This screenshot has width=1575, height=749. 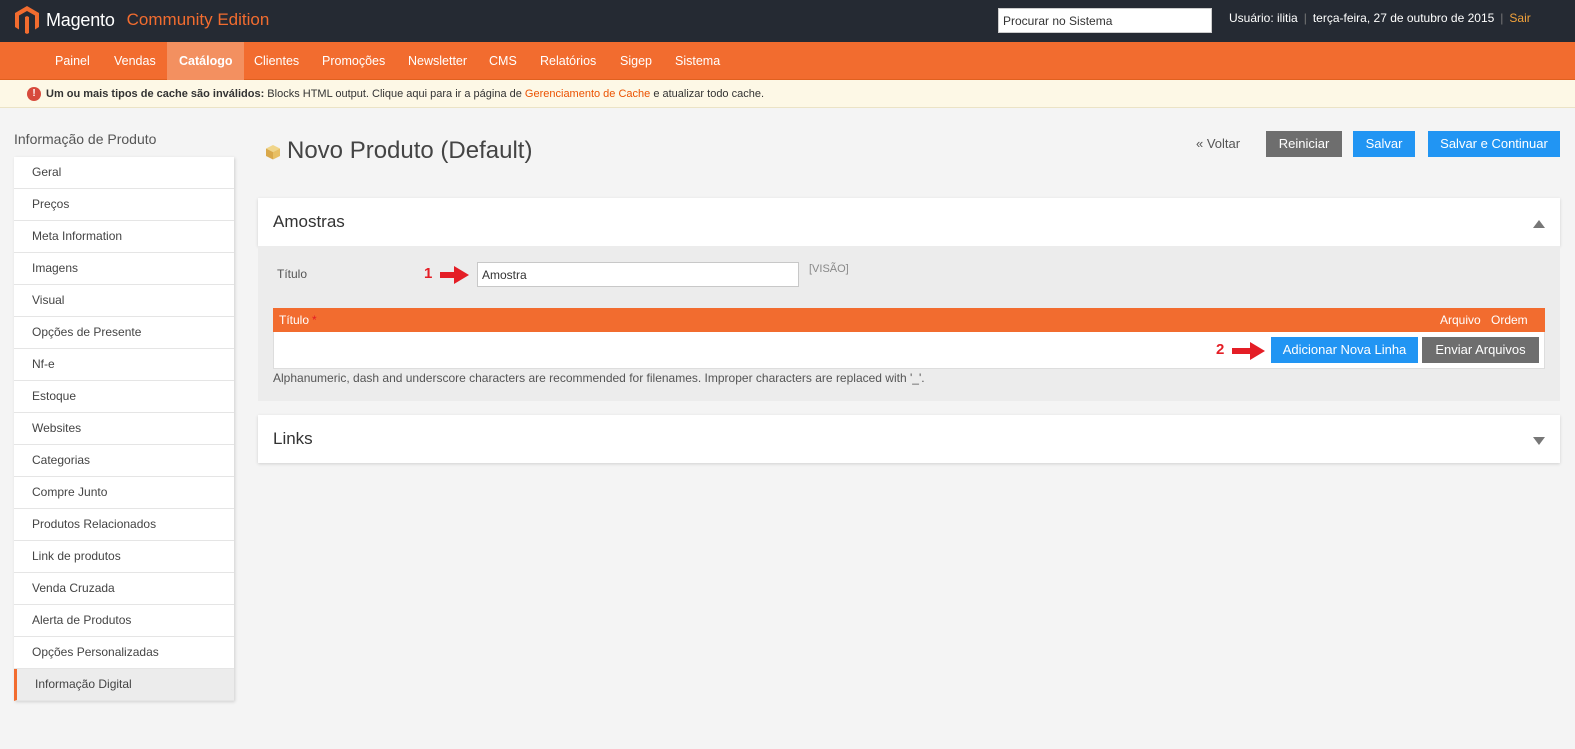 I want to click on page-title: Novo Produto (Default), so click(x=410, y=150).